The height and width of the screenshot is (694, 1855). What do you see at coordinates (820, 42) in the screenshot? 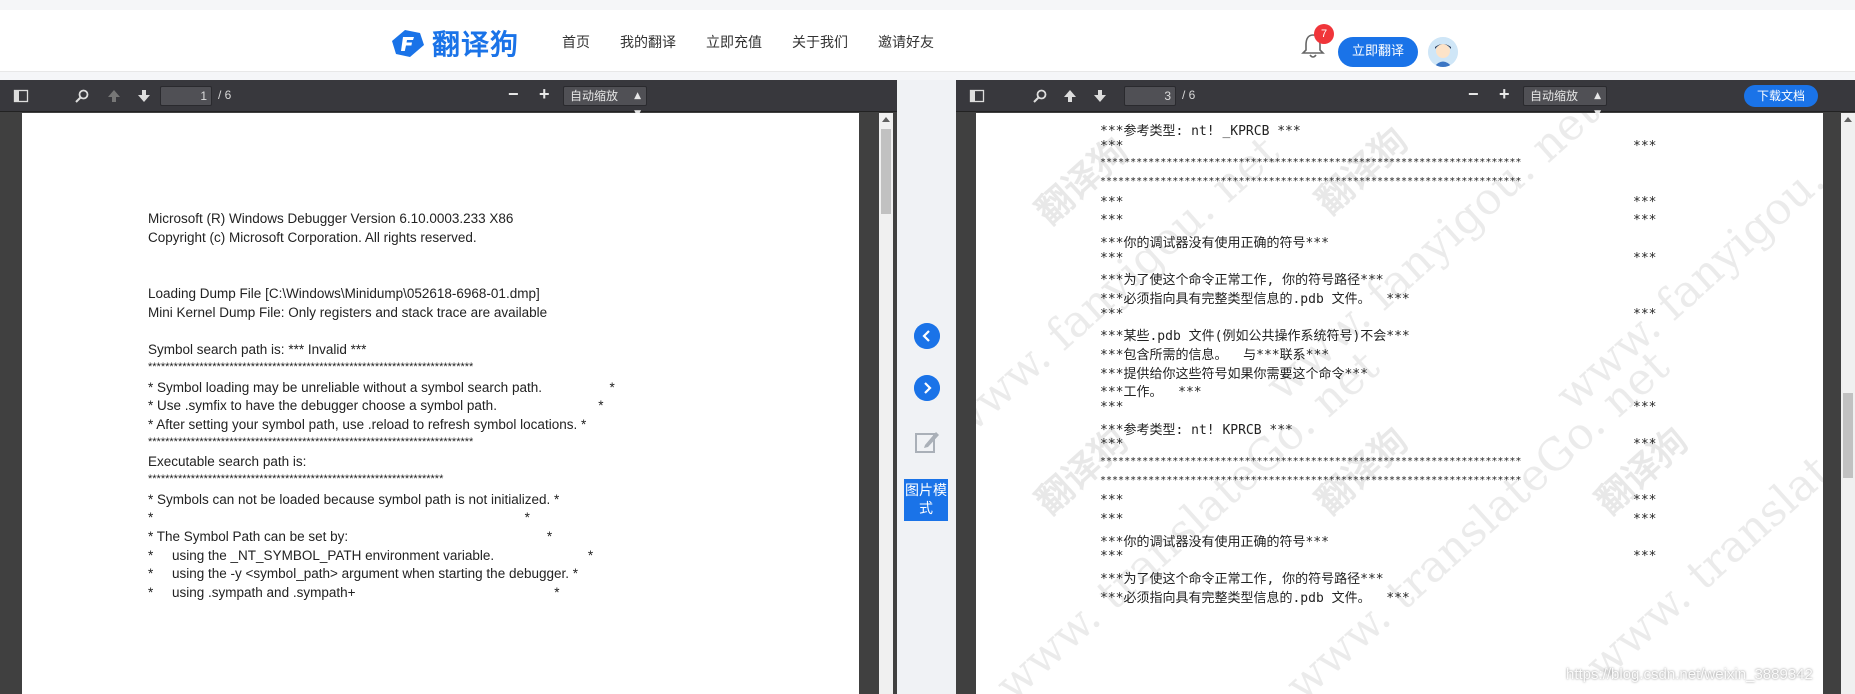
I see `nav-about: 关于我们` at bounding box center [820, 42].